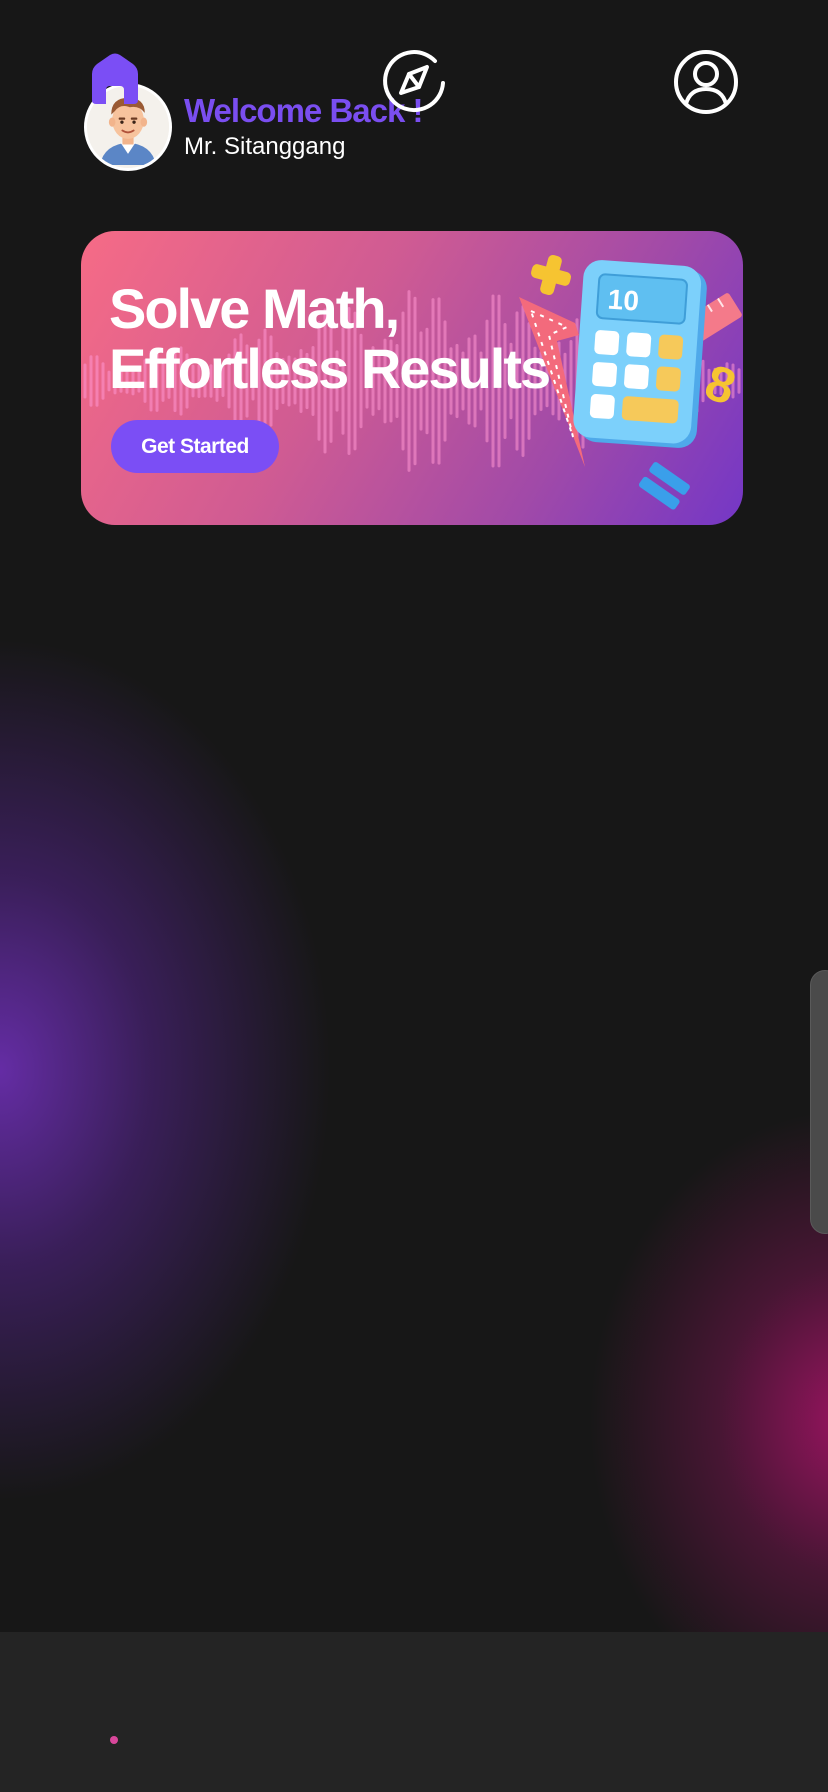 This screenshot has width=828, height=1792. Describe the element at coordinates (552, 382) in the screenshot. I see `triangle-ruler-icon` at that location.